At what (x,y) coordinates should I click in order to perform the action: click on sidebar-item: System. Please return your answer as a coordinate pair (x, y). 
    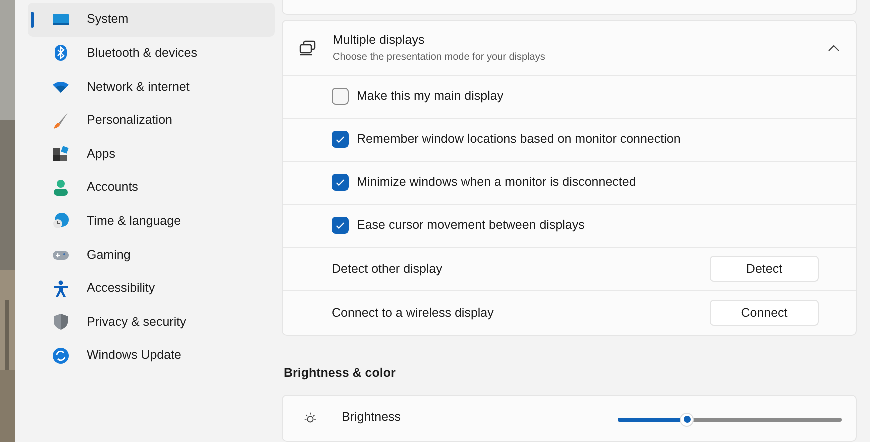
    Looking at the image, I should click on (151, 20).